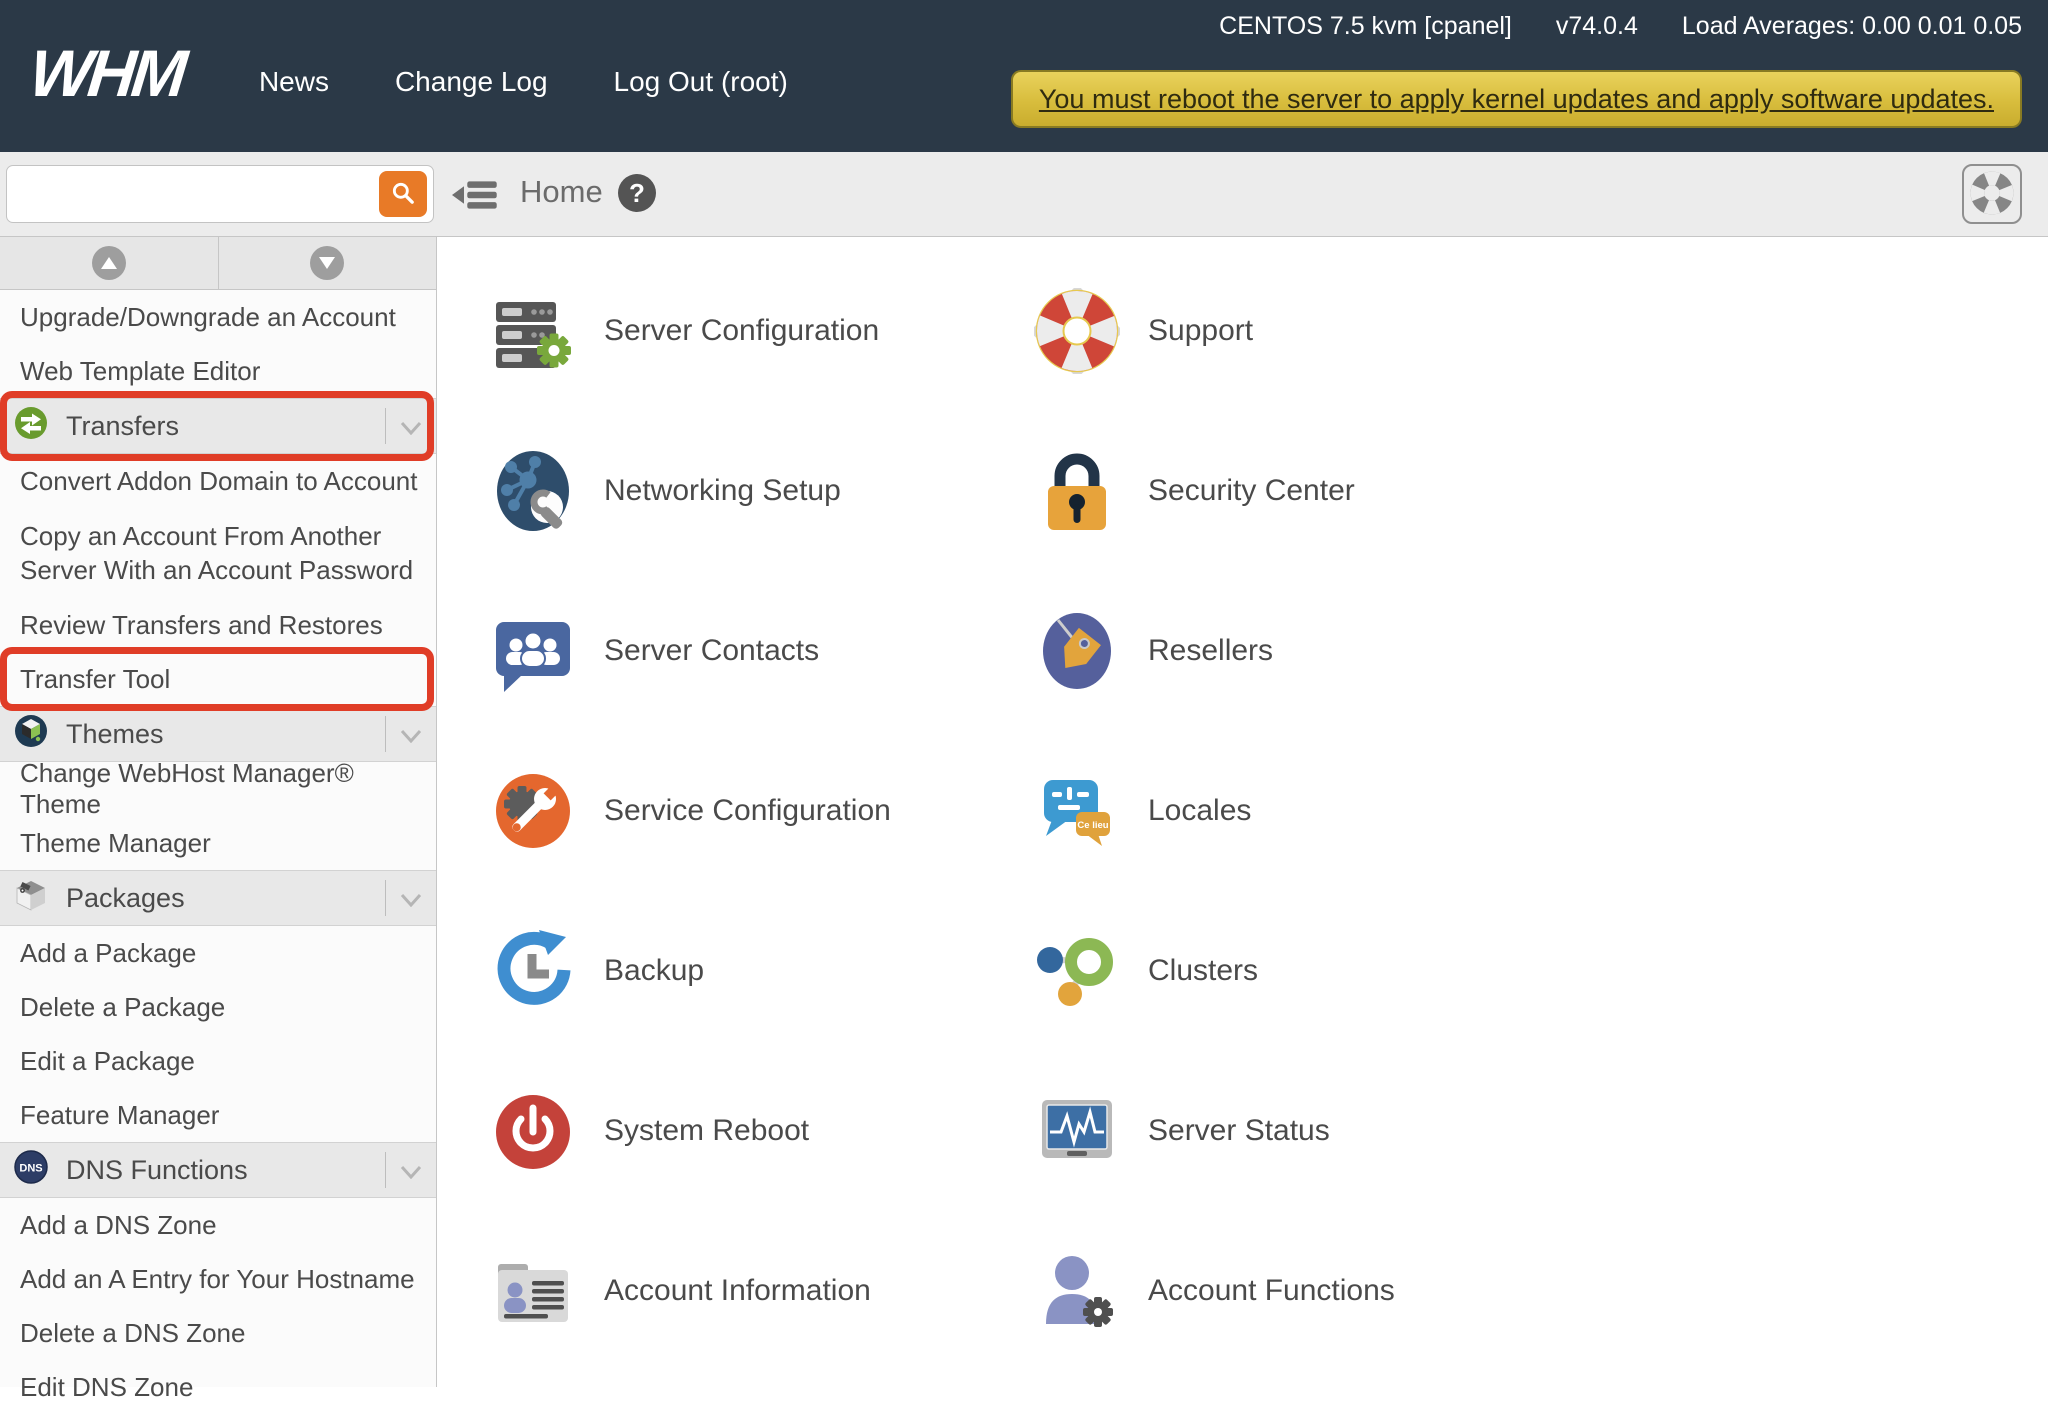  I want to click on search-input, so click(193, 194).